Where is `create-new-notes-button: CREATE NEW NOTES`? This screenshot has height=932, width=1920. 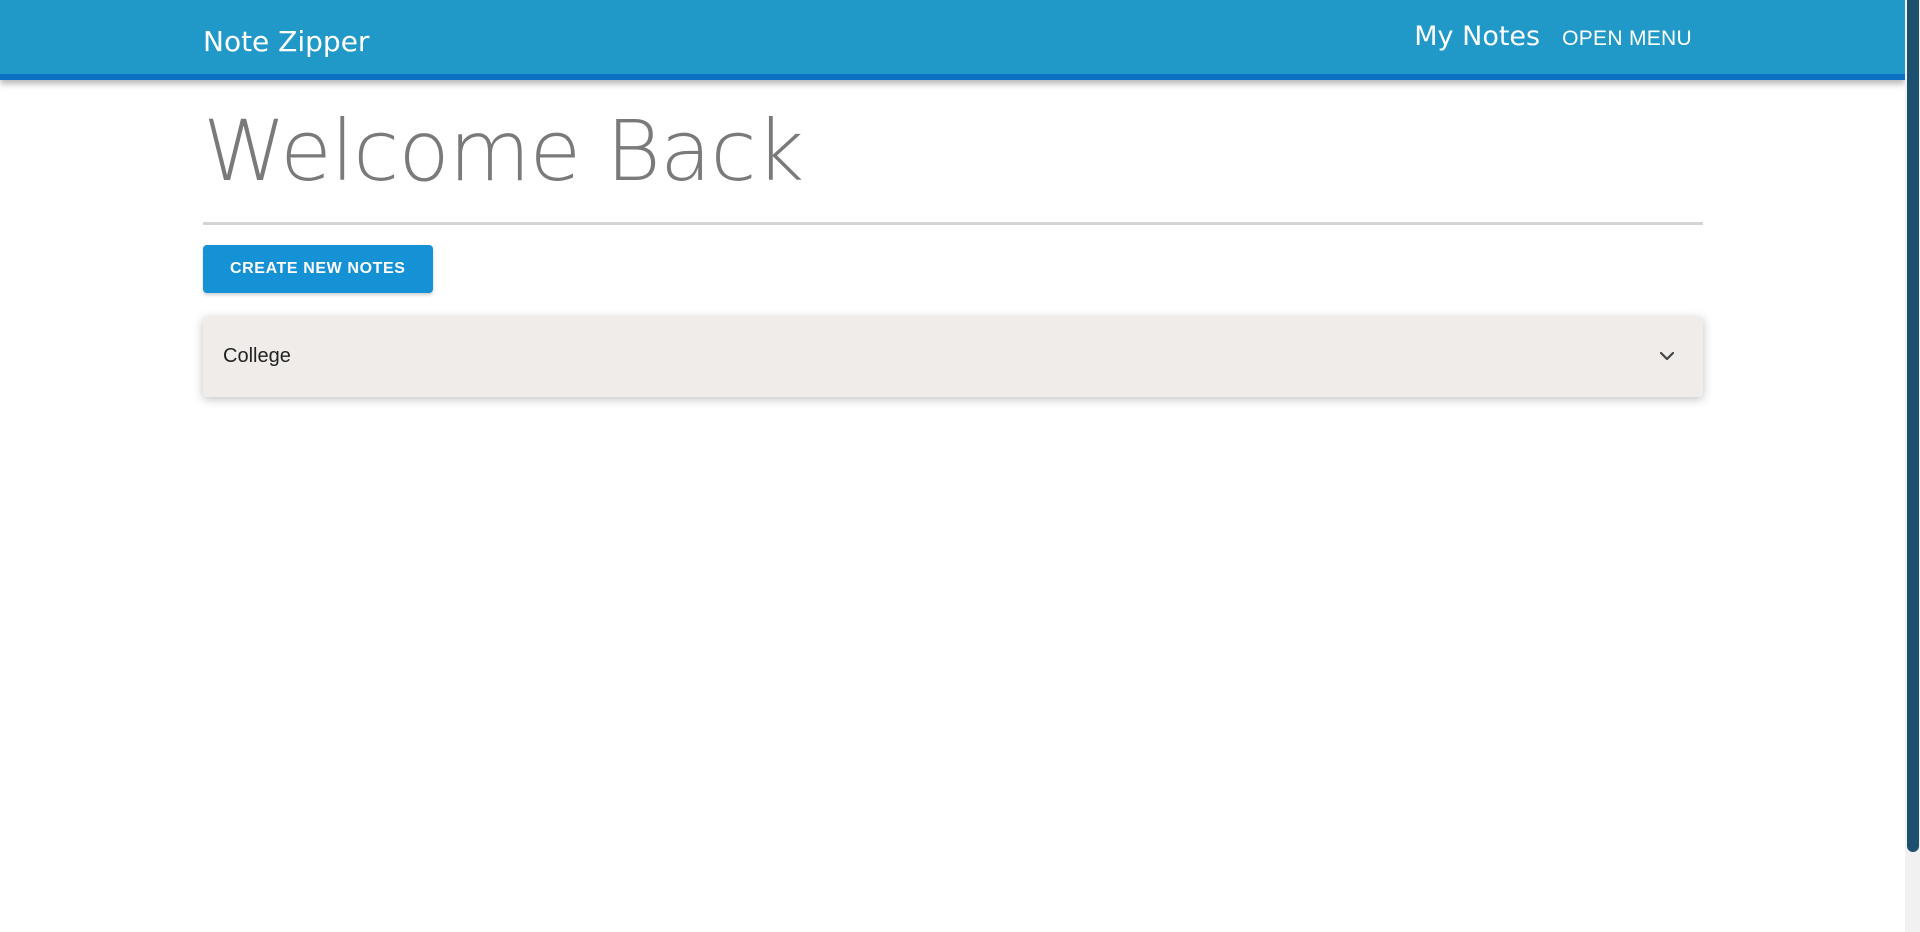 create-new-notes-button: CREATE NEW NOTES is located at coordinates (318, 269).